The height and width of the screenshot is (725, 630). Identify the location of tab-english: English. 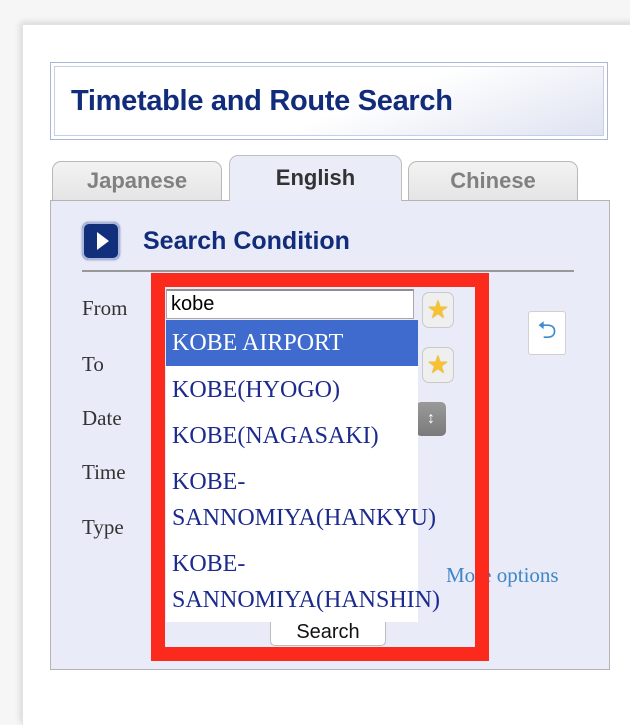
(315, 178).